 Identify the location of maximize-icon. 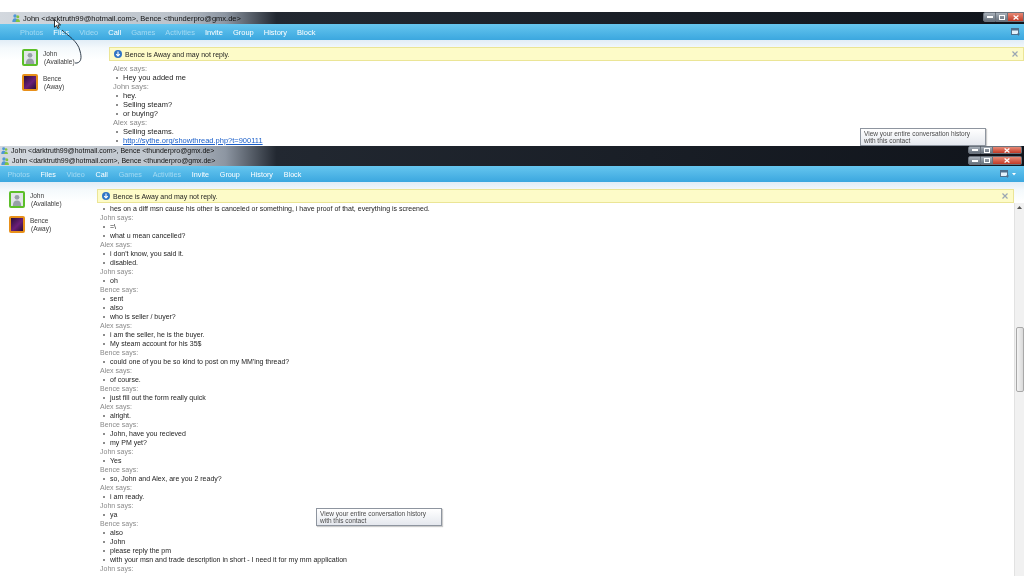
(1001, 17).